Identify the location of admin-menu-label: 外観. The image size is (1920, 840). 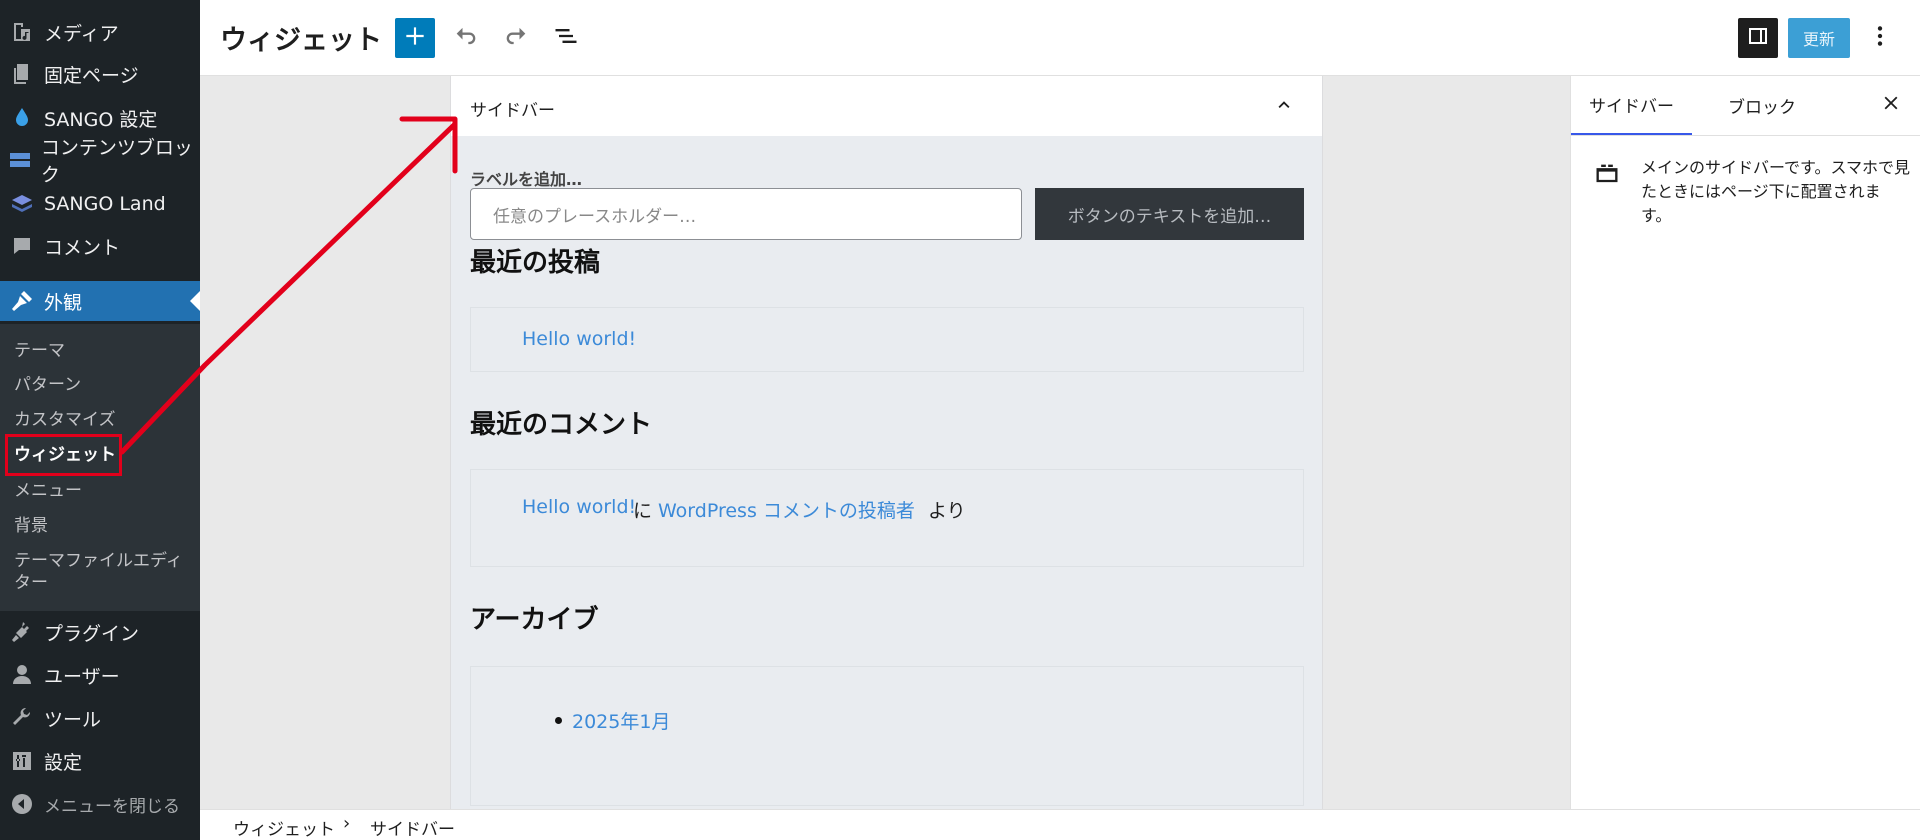
(63, 302).